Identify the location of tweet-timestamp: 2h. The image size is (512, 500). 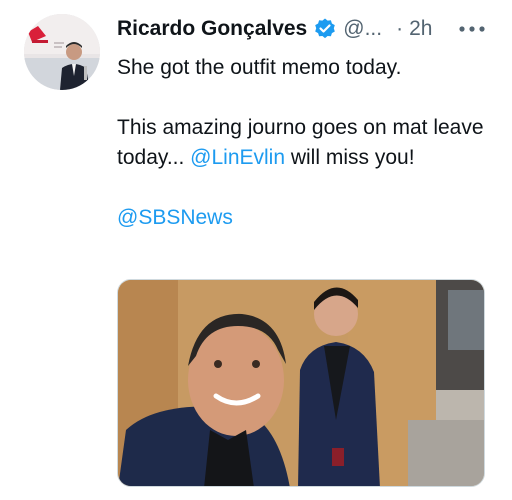
(420, 29).